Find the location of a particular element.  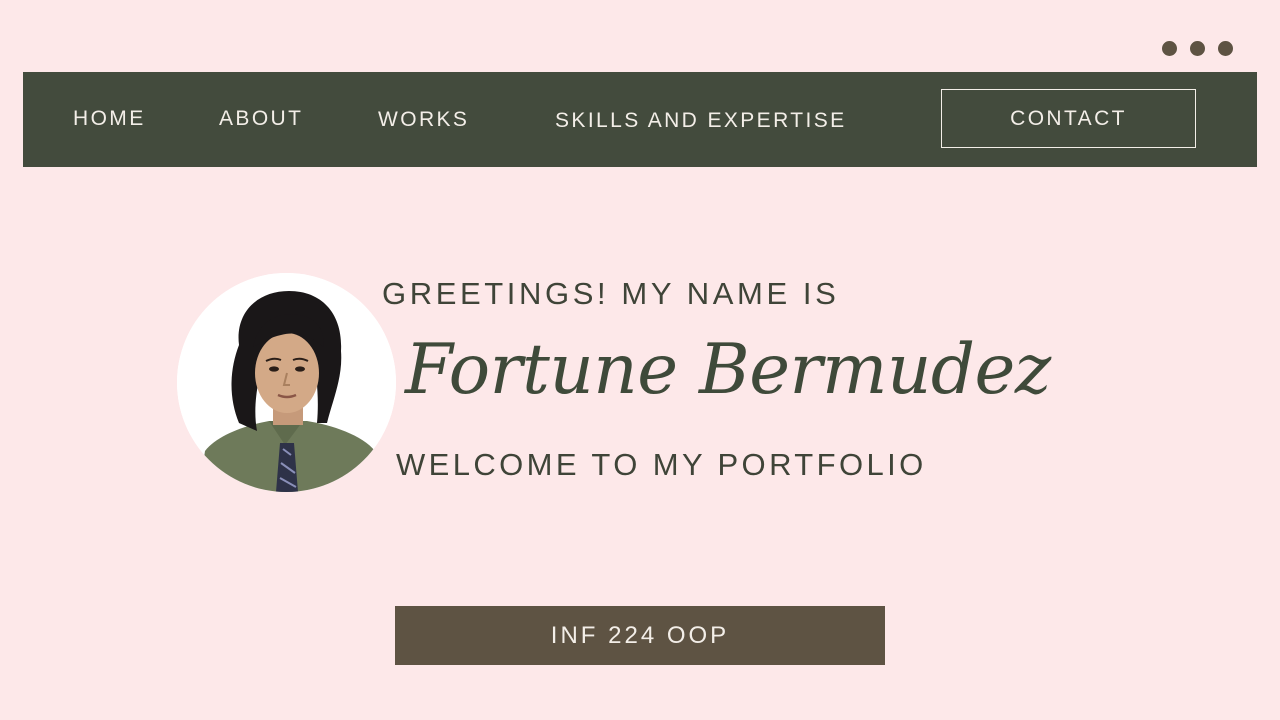

nav-about: ABOUT is located at coordinates (261, 118).